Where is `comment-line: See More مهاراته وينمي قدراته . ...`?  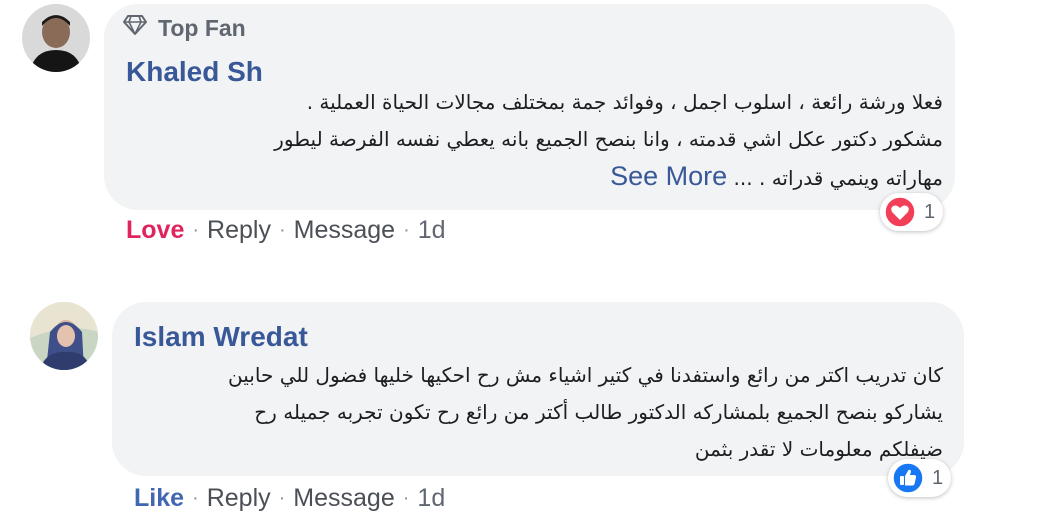
comment-line: See More مهاراته وينمي قدراته . ... is located at coordinates (563, 177).